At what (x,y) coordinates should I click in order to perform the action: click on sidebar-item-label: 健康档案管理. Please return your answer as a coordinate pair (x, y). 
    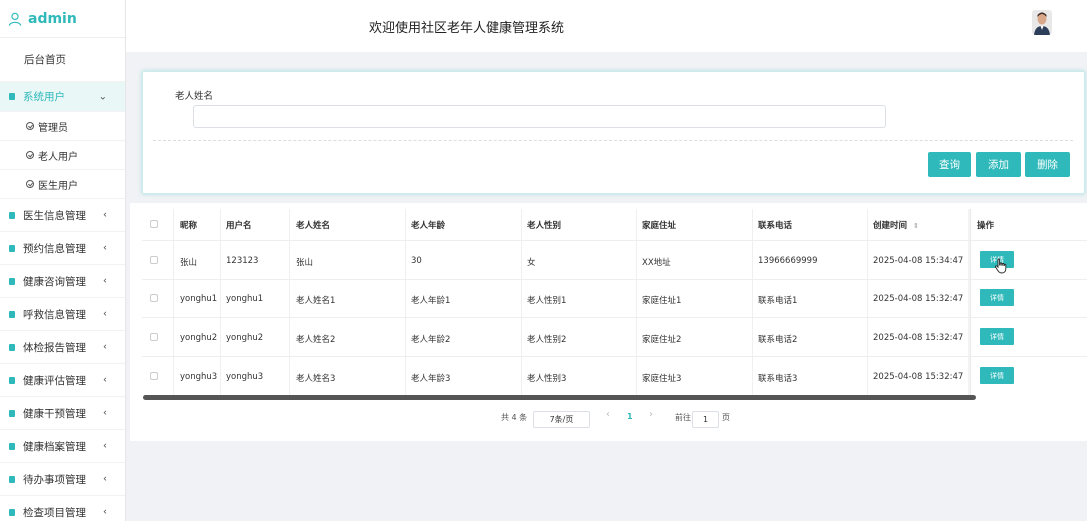
    Looking at the image, I should click on (54, 446).